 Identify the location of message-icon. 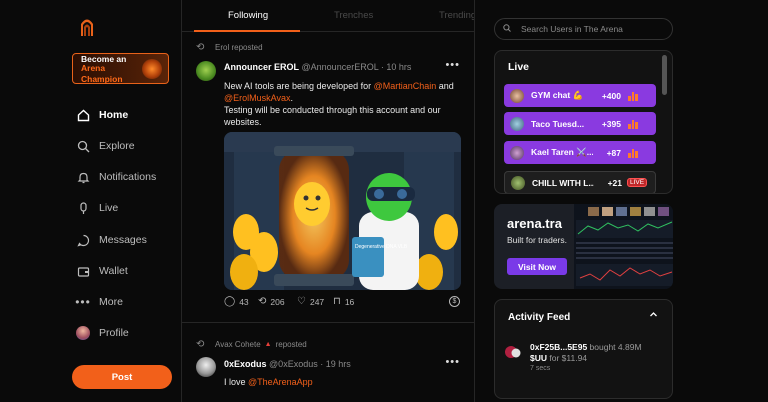
(83, 240).